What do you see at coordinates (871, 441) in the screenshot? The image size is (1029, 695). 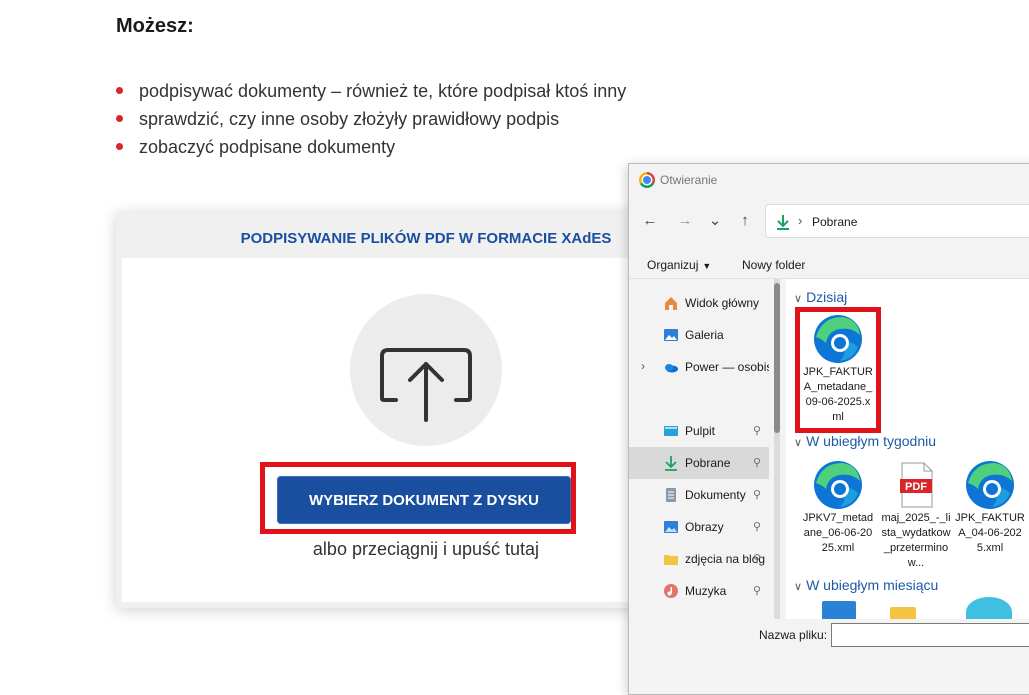 I see `group-label: W ubiegłym tygodniu` at bounding box center [871, 441].